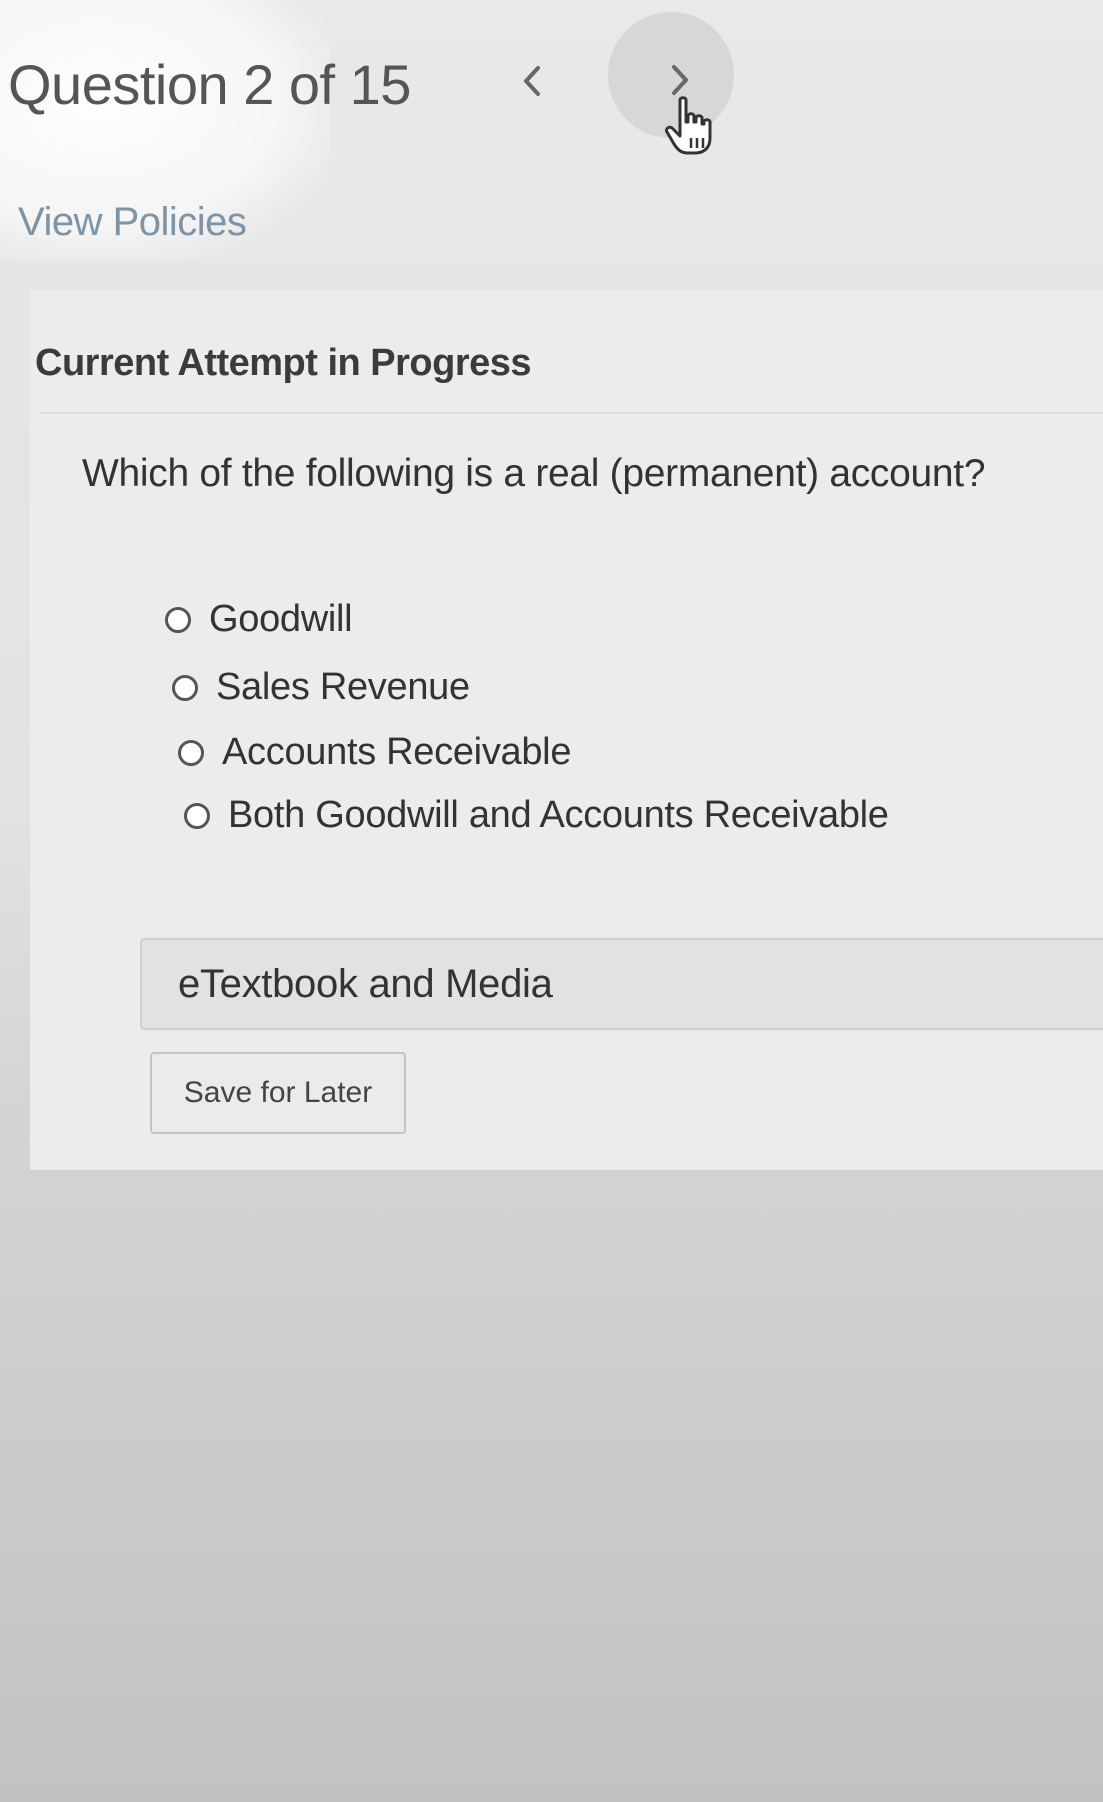  I want to click on previous-question-button, so click(532, 83).